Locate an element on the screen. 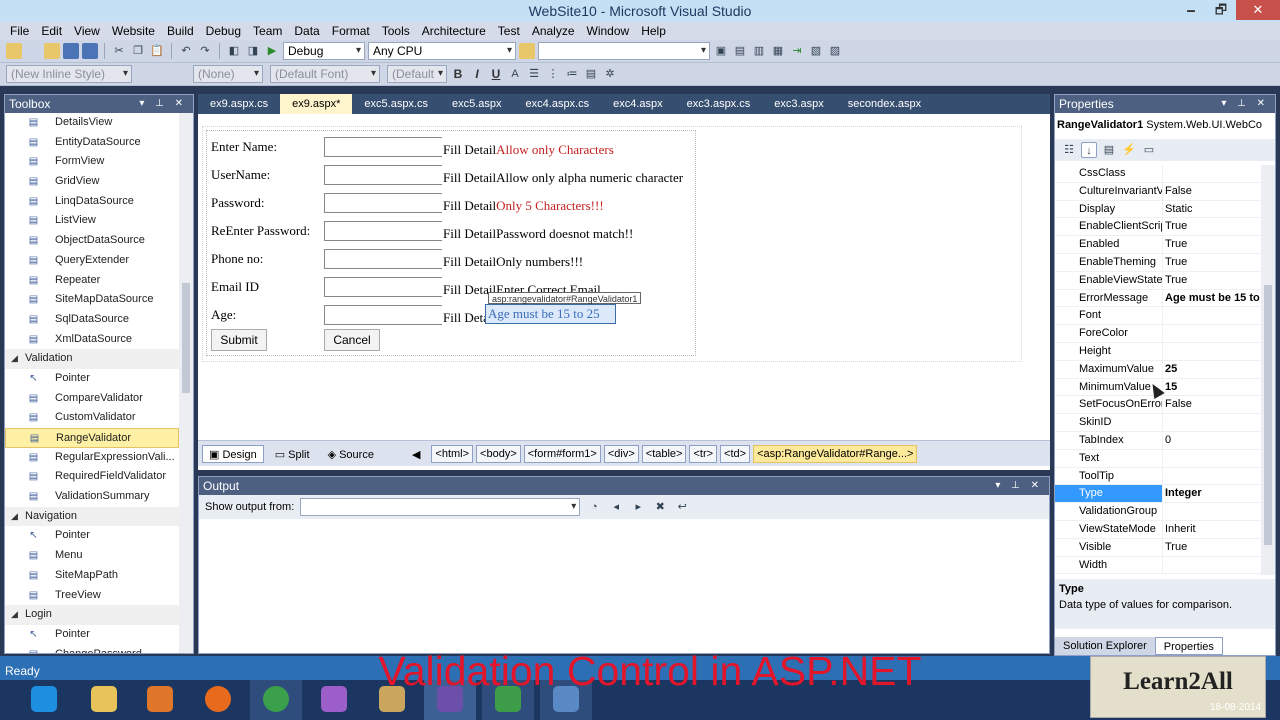 The height and width of the screenshot is (720, 1280). redo-icon: ↷ is located at coordinates (205, 51).